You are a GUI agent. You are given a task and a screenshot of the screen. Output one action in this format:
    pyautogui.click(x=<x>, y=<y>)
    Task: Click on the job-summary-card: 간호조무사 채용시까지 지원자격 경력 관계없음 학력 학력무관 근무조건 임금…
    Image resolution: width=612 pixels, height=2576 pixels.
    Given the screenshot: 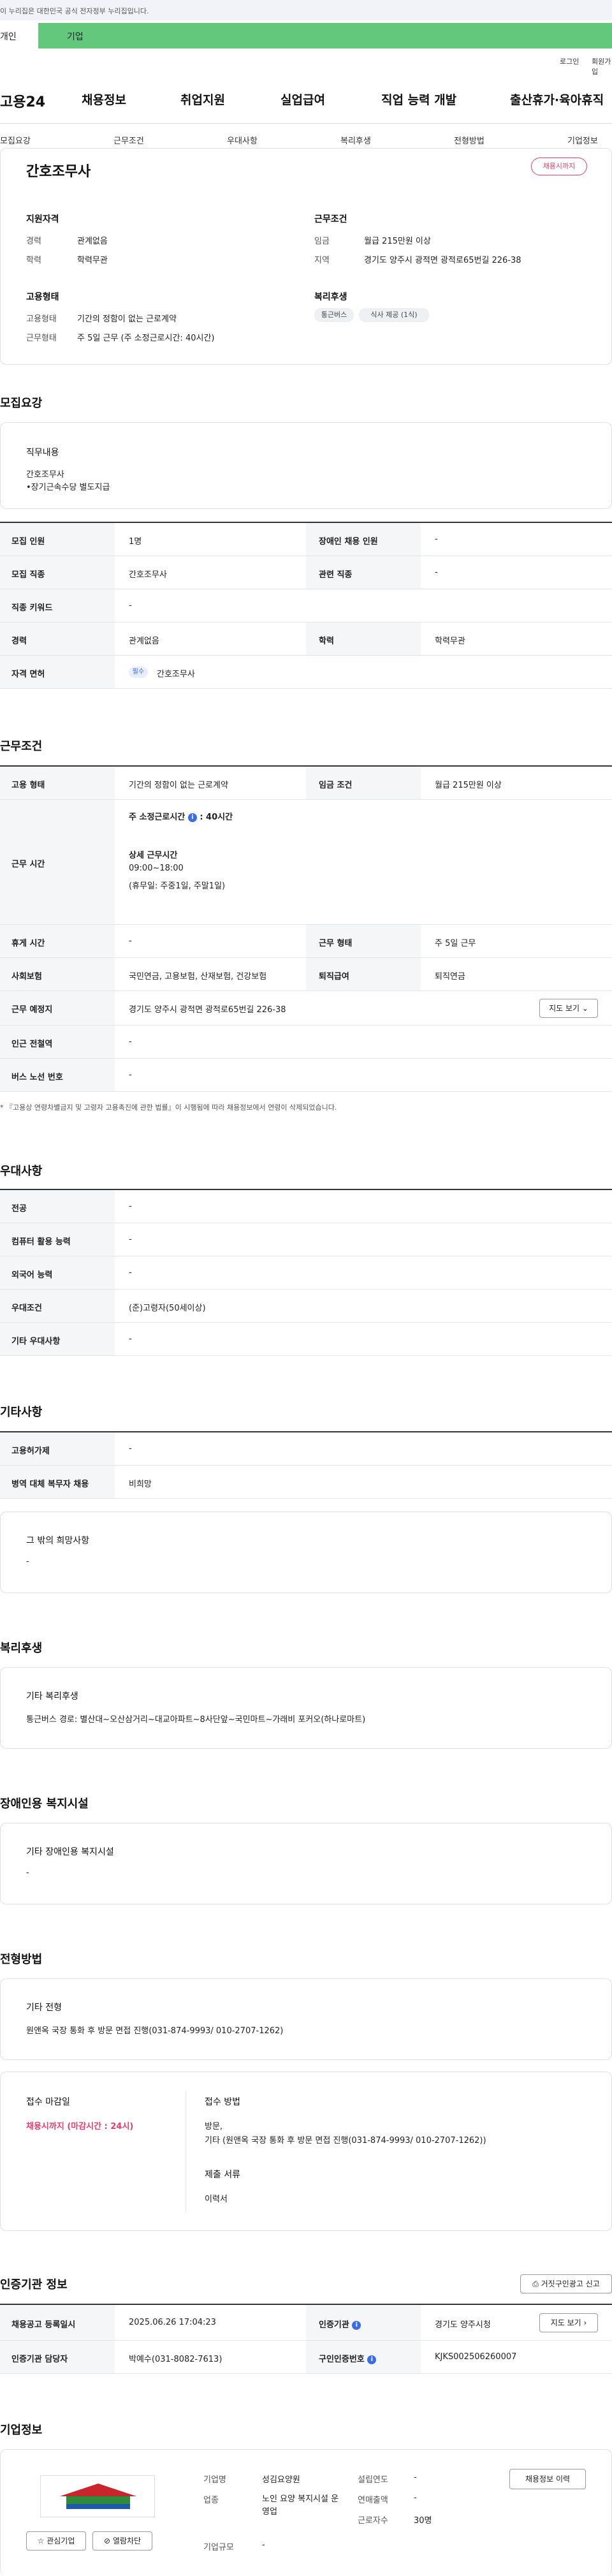 What is the action you would take?
    pyautogui.click(x=306, y=256)
    